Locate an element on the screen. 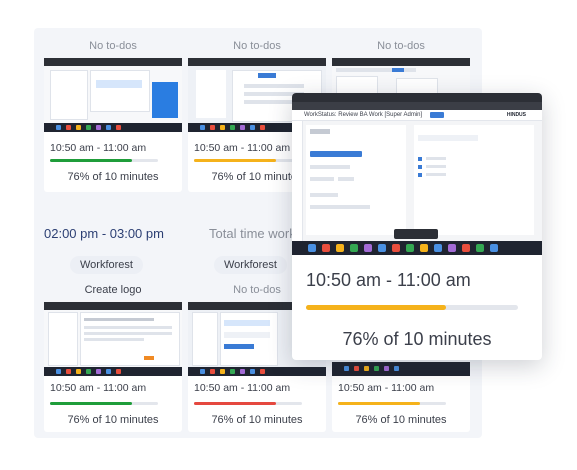  preview-activity-bar-fill is located at coordinates (376, 307).